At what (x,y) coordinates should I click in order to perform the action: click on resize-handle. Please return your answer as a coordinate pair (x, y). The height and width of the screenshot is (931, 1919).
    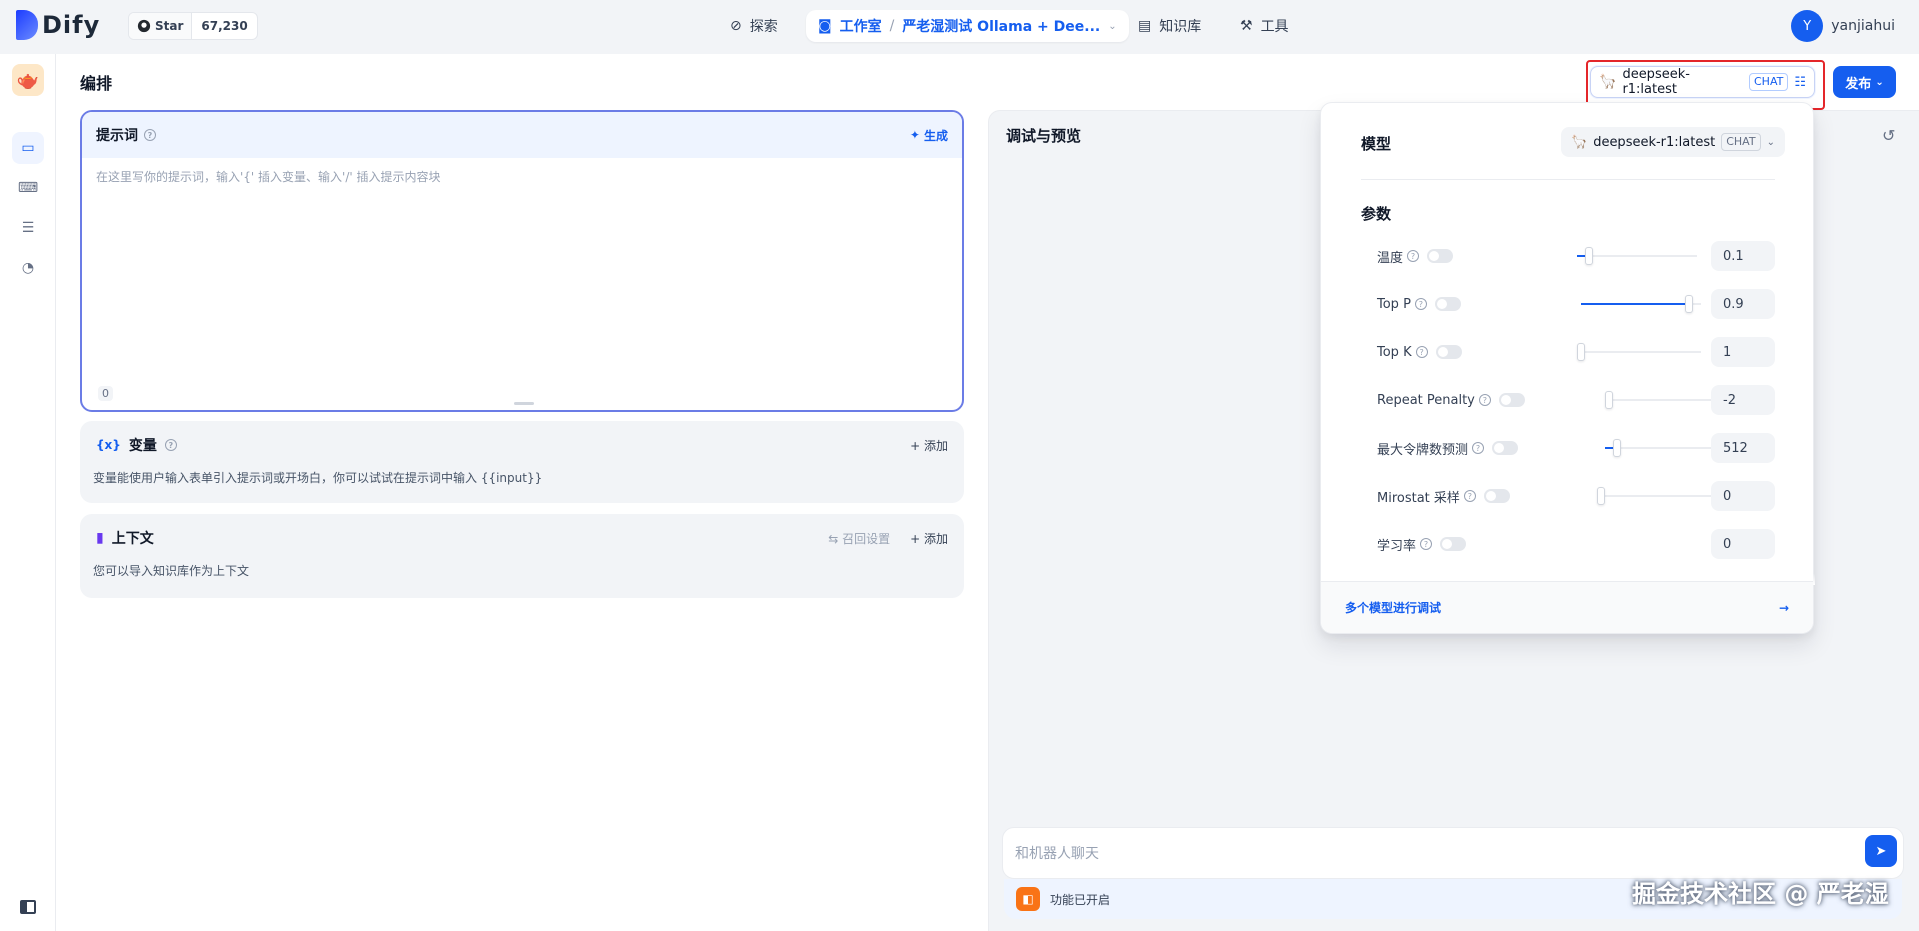
    Looking at the image, I should click on (524, 403).